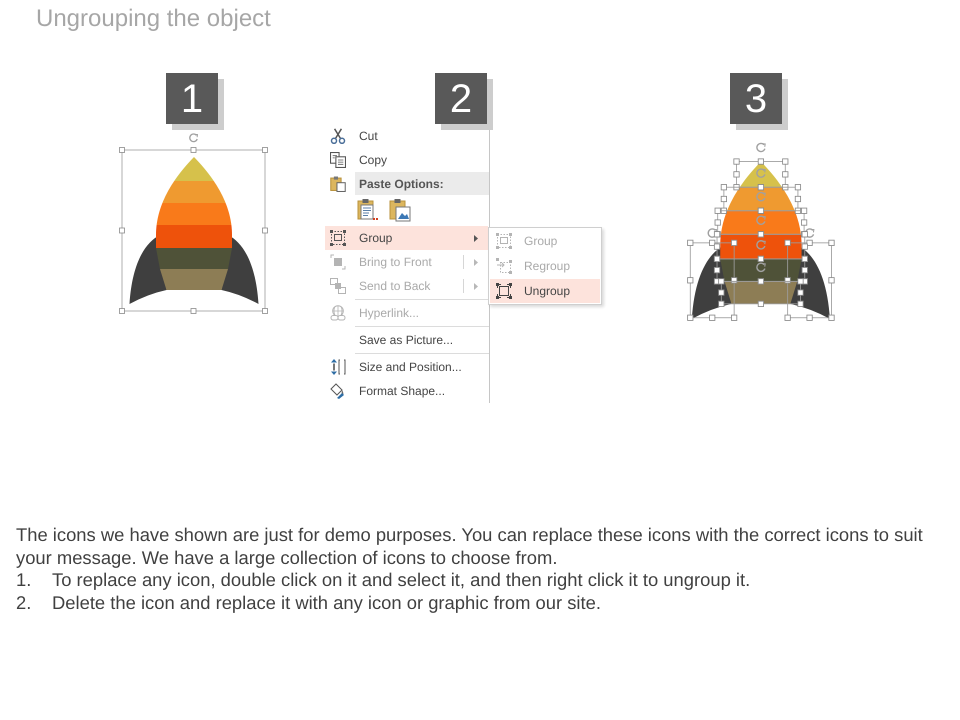  Describe the element at coordinates (24, 580) in the screenshot. I see `list-number: 1.` at that location.